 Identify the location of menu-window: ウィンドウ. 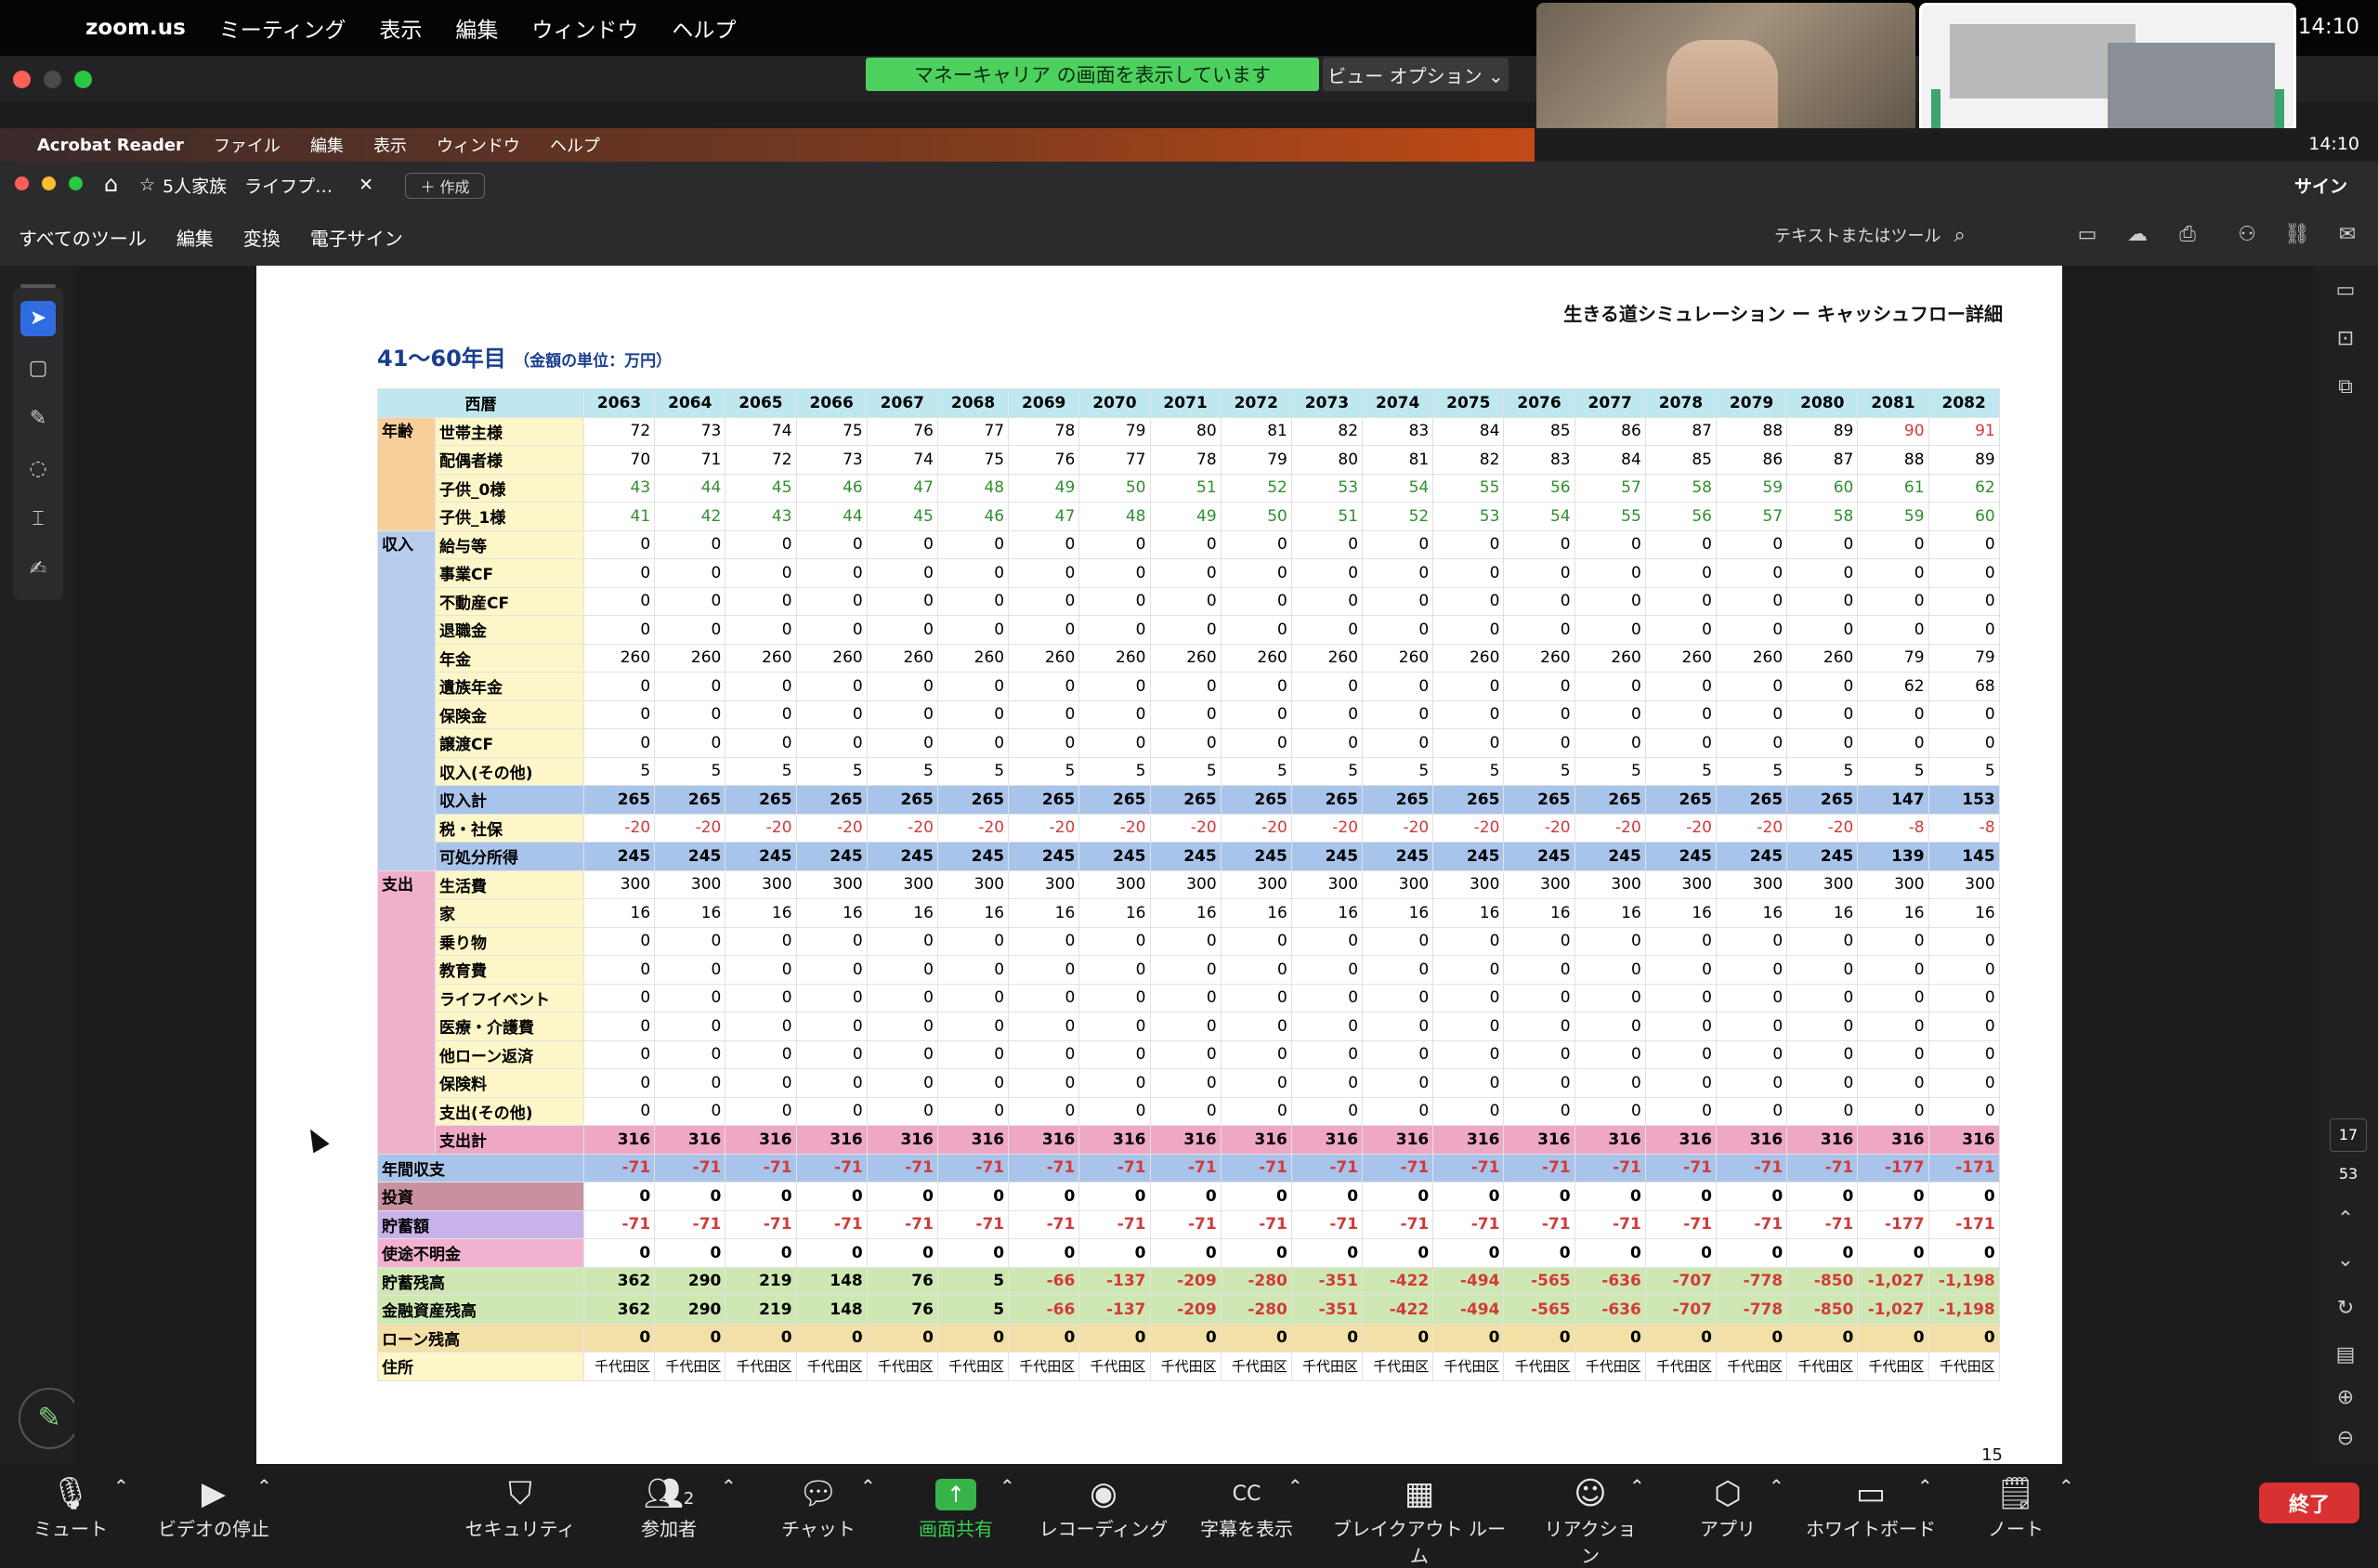
(584, 28).